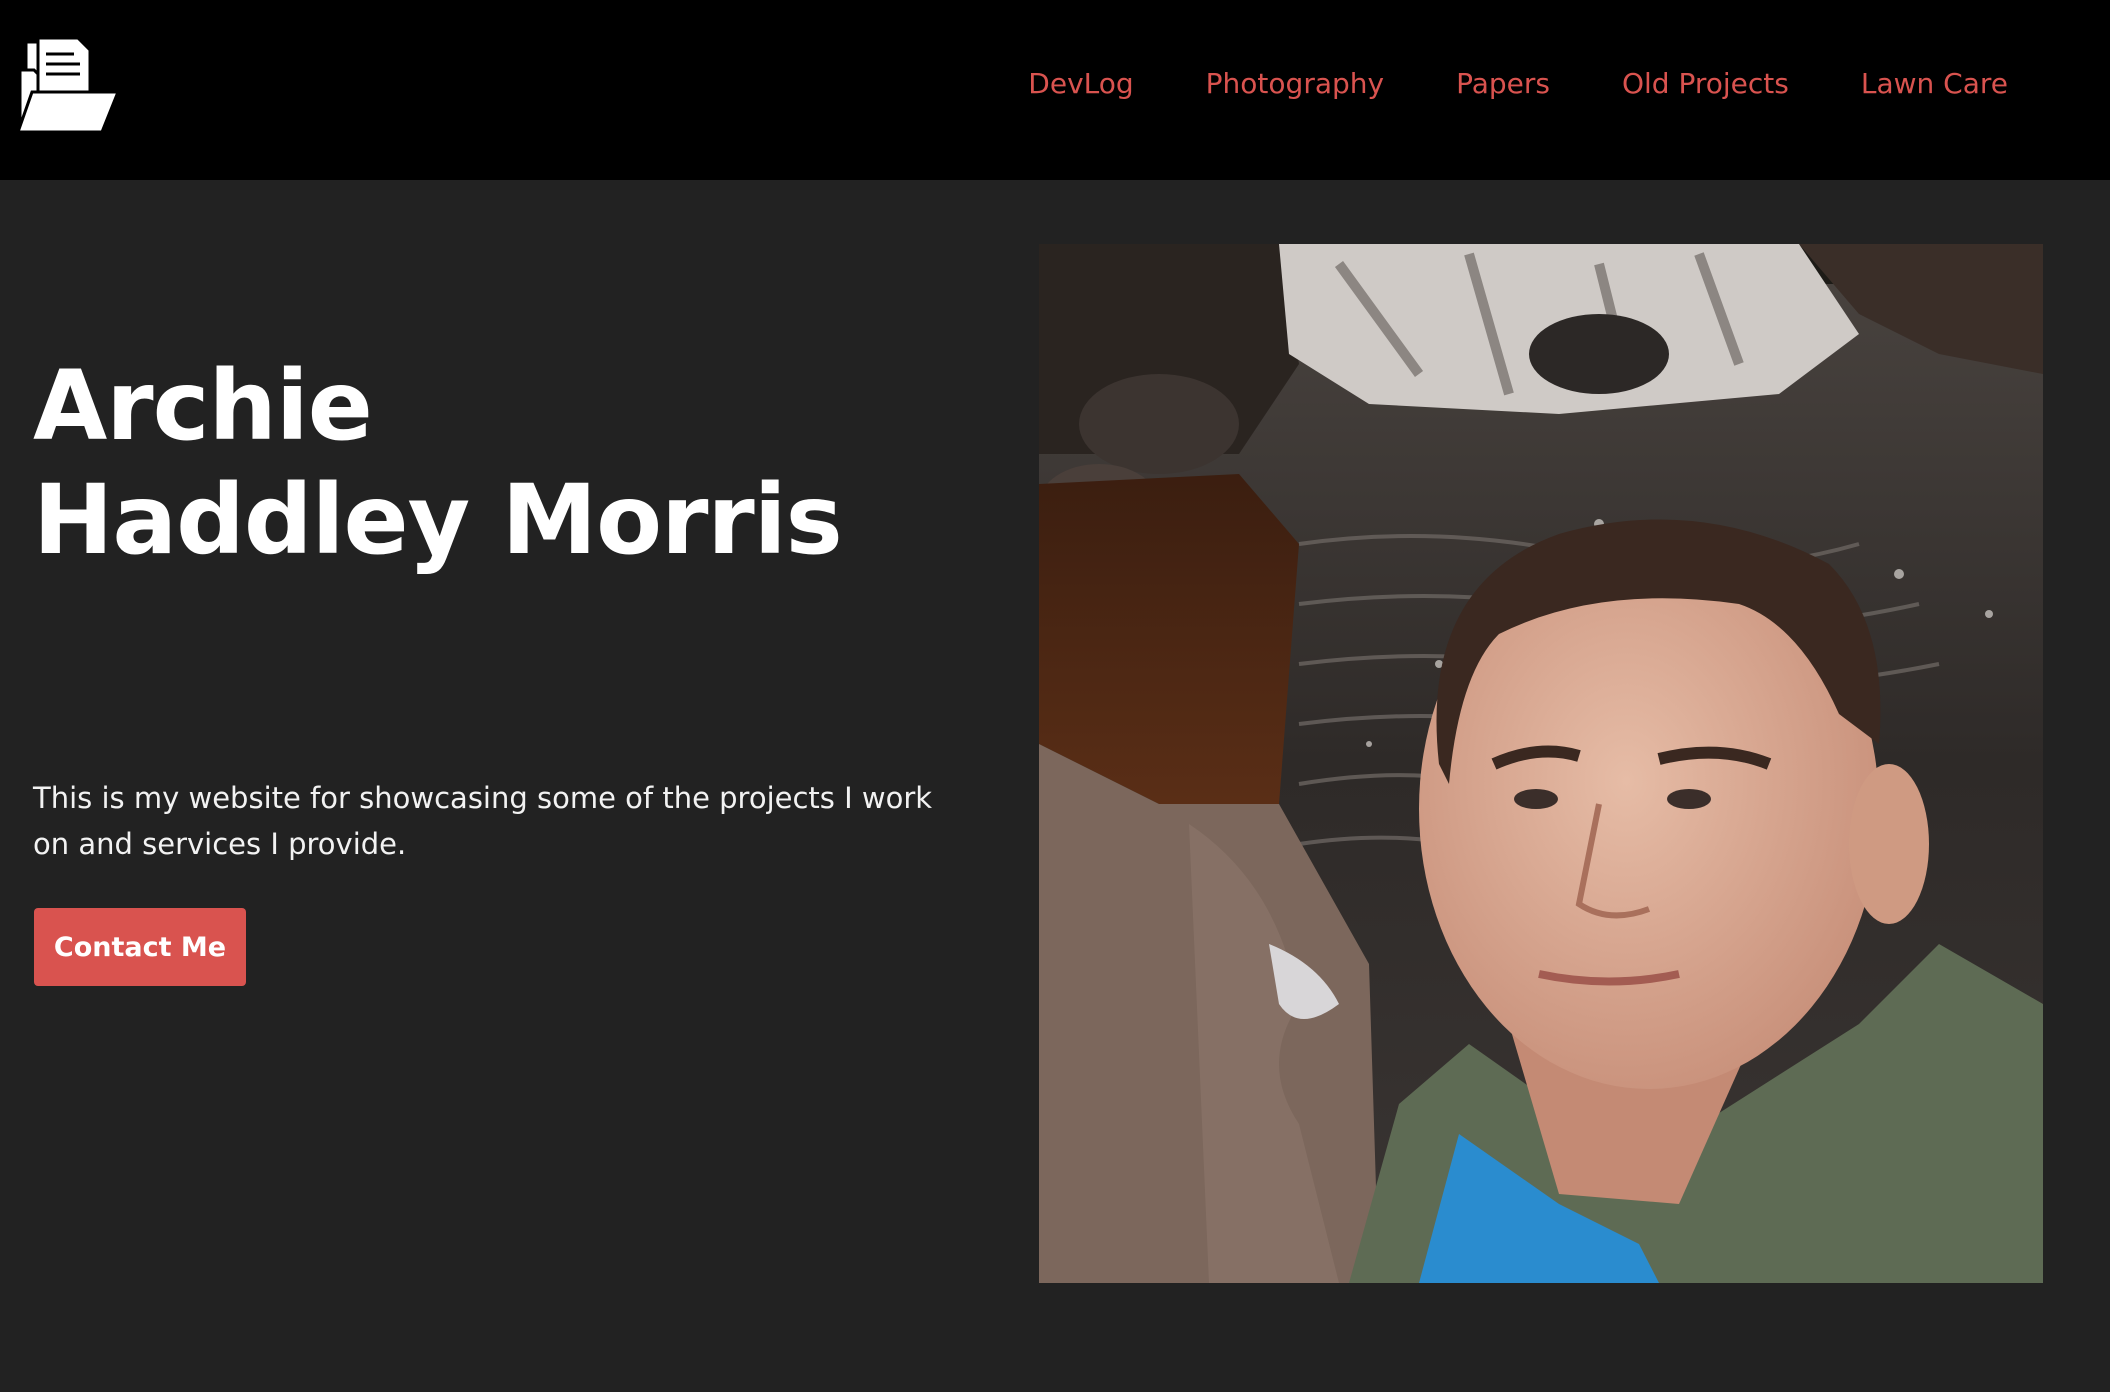 This screenshot has width=2110, height=1392. I want to click on nav-photography: Photography, so click(1295, 83).